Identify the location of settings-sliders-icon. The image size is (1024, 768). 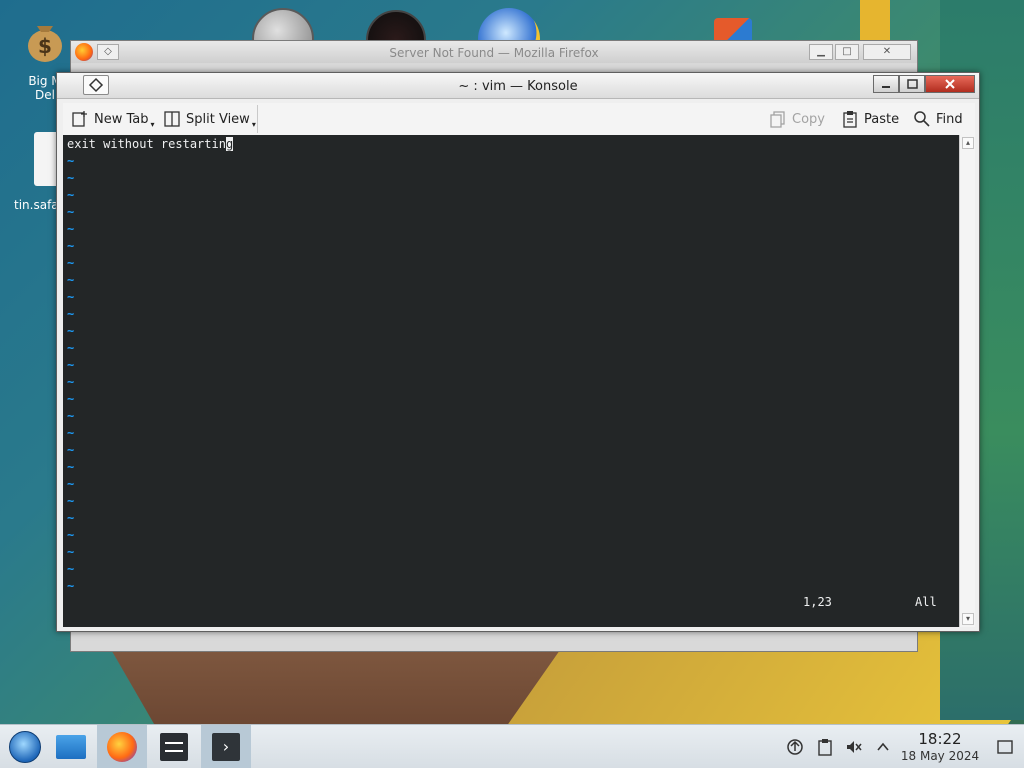
(174, 747).